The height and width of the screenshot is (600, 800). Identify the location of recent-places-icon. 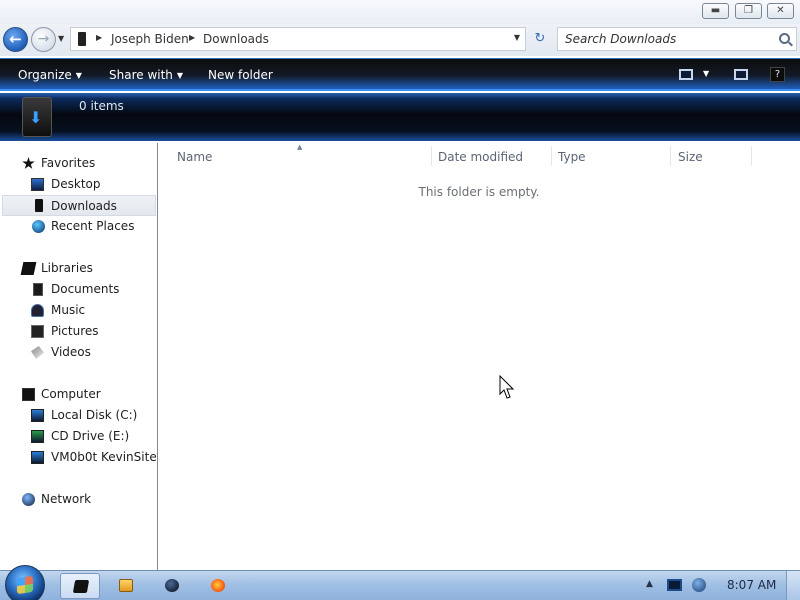
(38, 226).